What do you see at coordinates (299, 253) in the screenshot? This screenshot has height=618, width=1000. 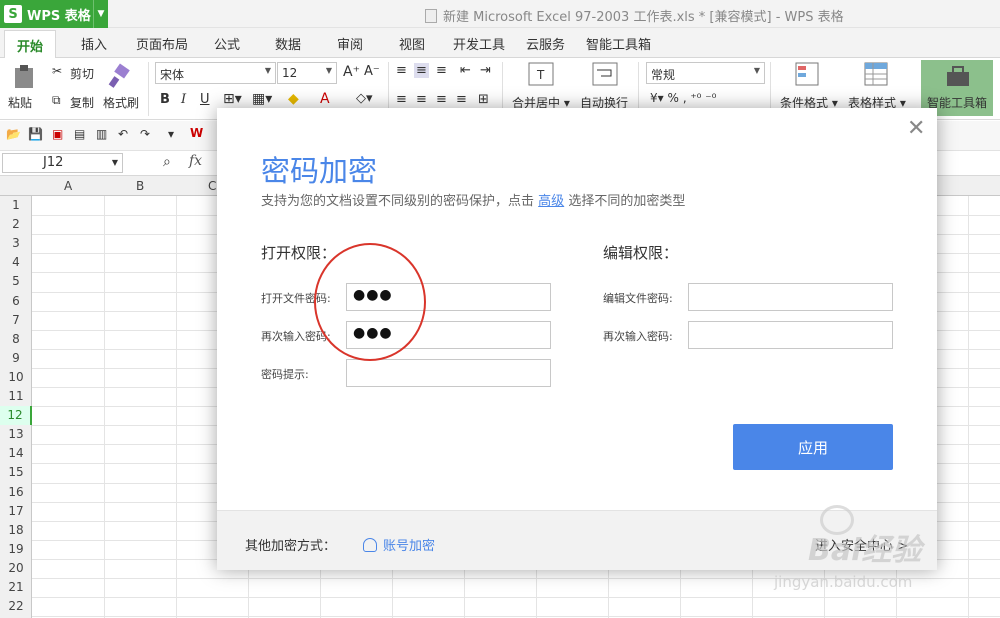 I see `open-permission-heading: 打开权限：` at bounding box center [299, 253].